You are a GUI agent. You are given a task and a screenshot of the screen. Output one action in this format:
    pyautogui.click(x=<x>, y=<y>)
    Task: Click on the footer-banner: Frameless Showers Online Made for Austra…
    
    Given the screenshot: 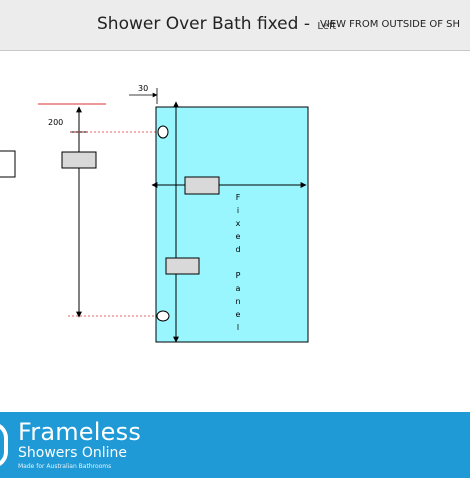 What is the action you would take?
    pyautogui.click(x=235, y=445)
    